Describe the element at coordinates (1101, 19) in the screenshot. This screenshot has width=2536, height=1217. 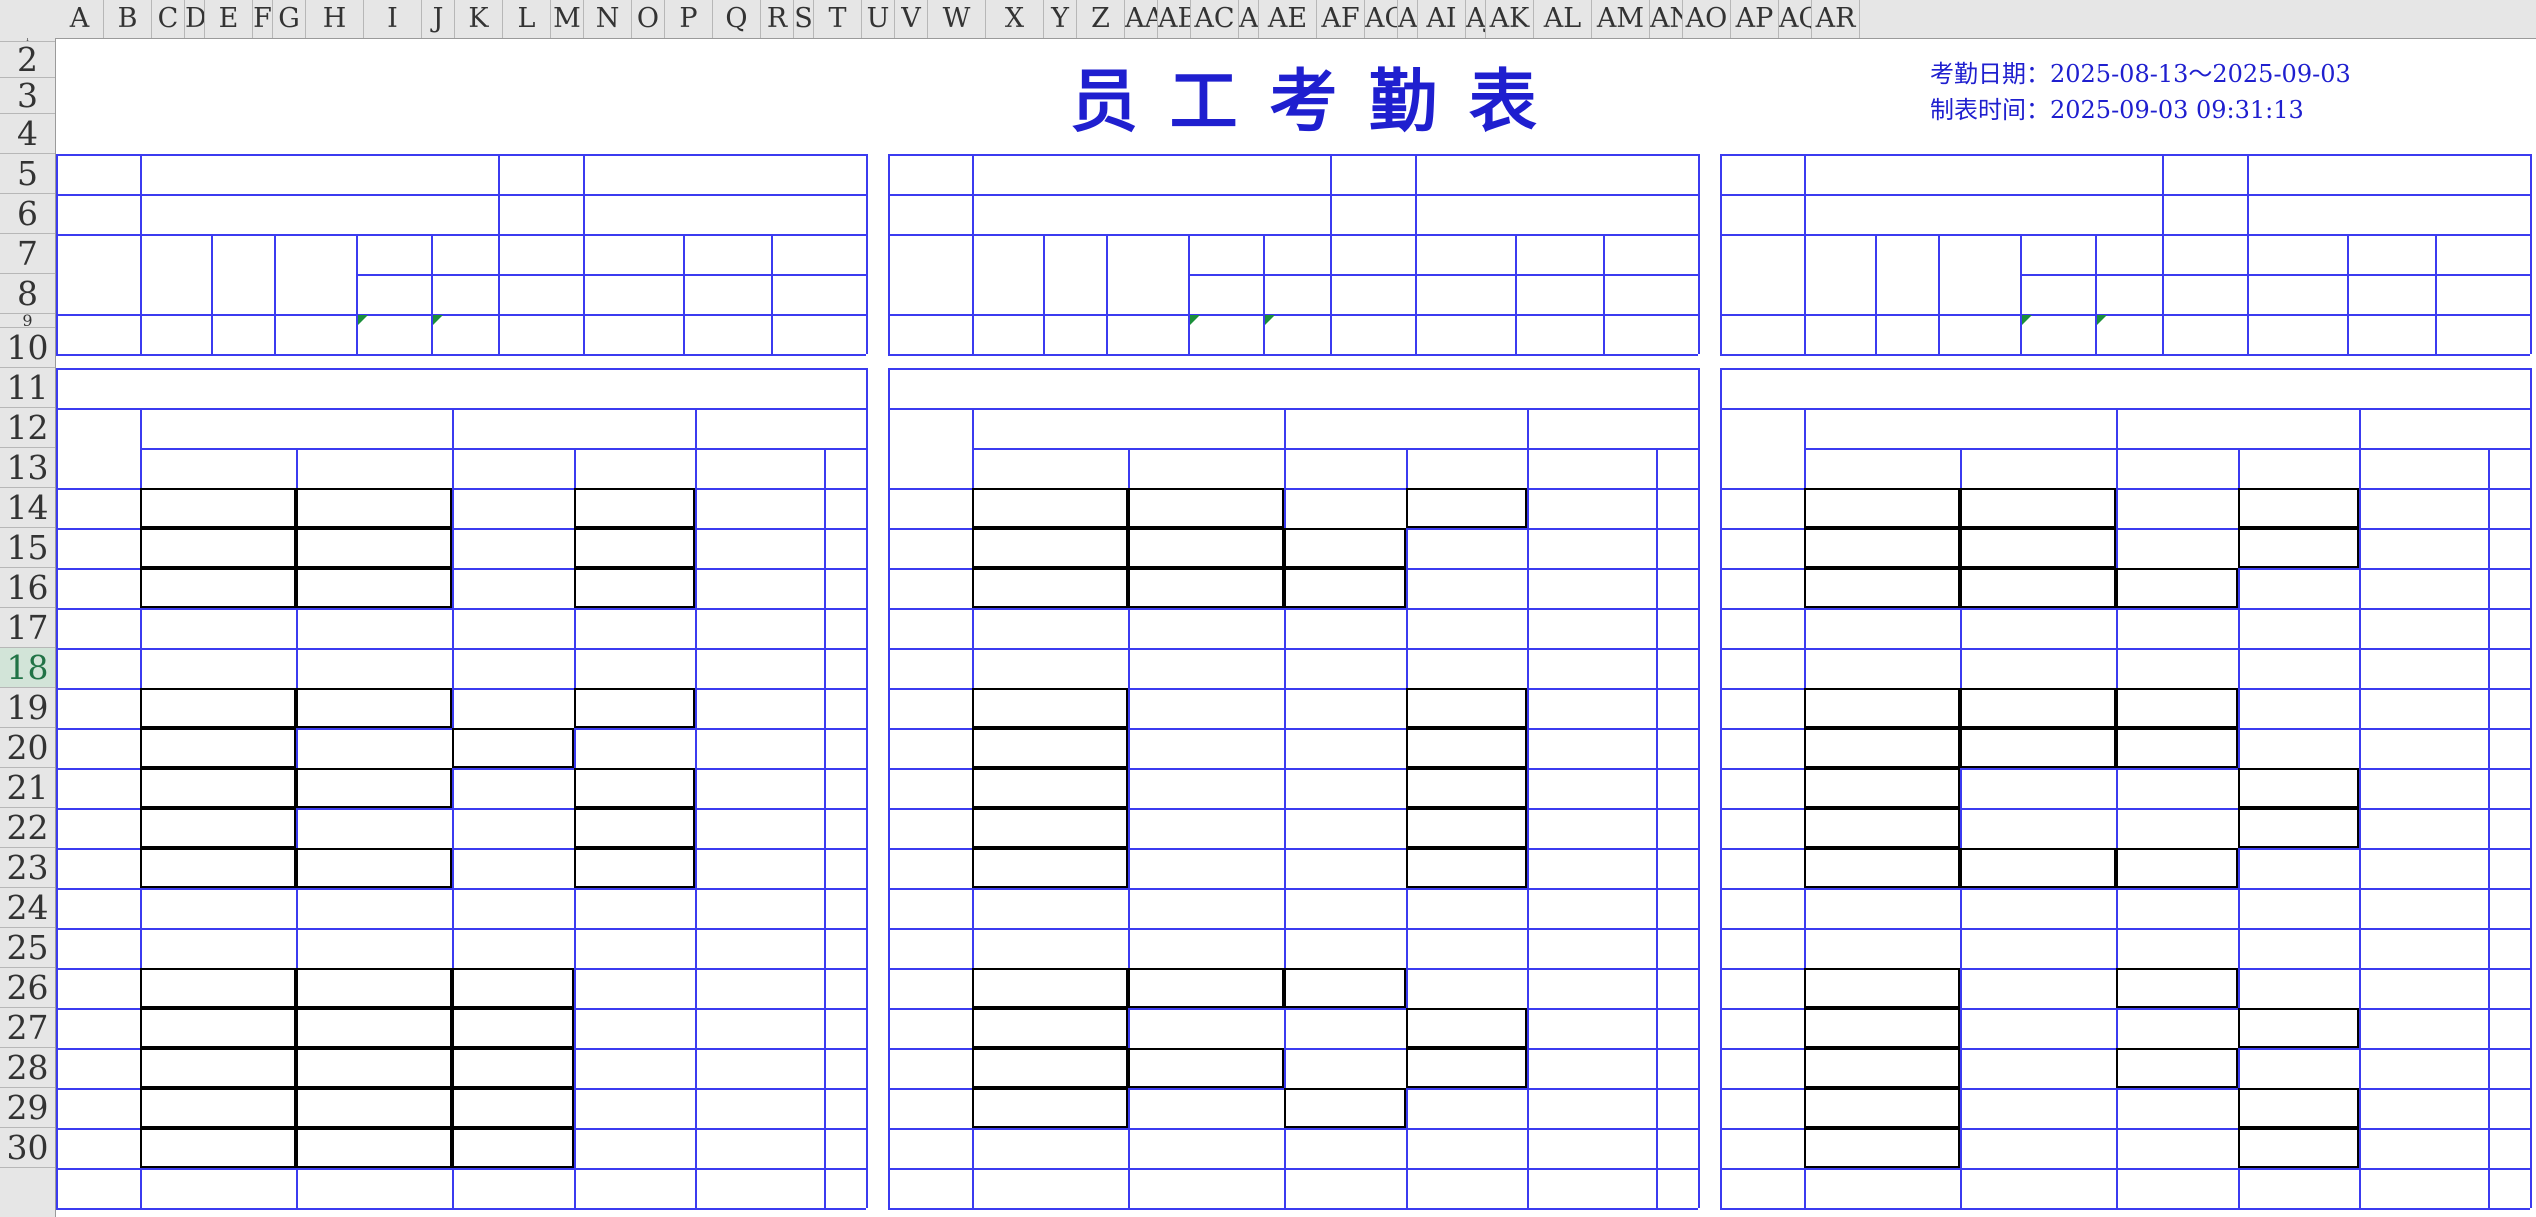
I see `column-header-z: Z` at that location.